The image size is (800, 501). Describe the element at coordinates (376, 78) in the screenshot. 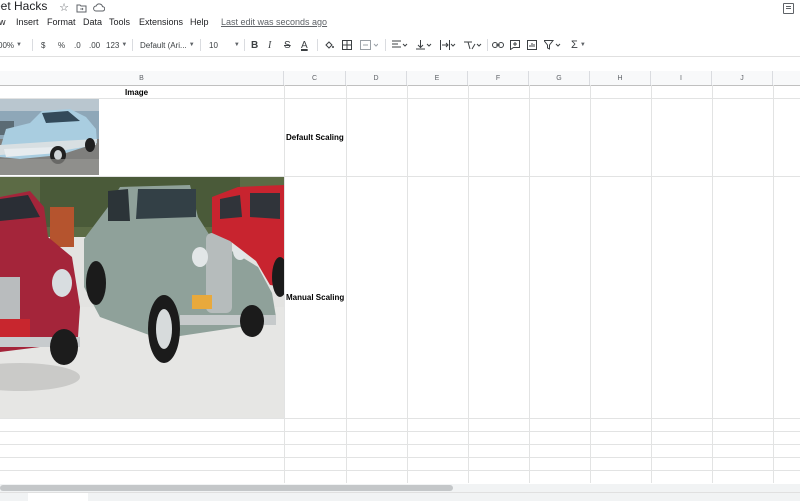

I see `column-header-d: D` at that location.